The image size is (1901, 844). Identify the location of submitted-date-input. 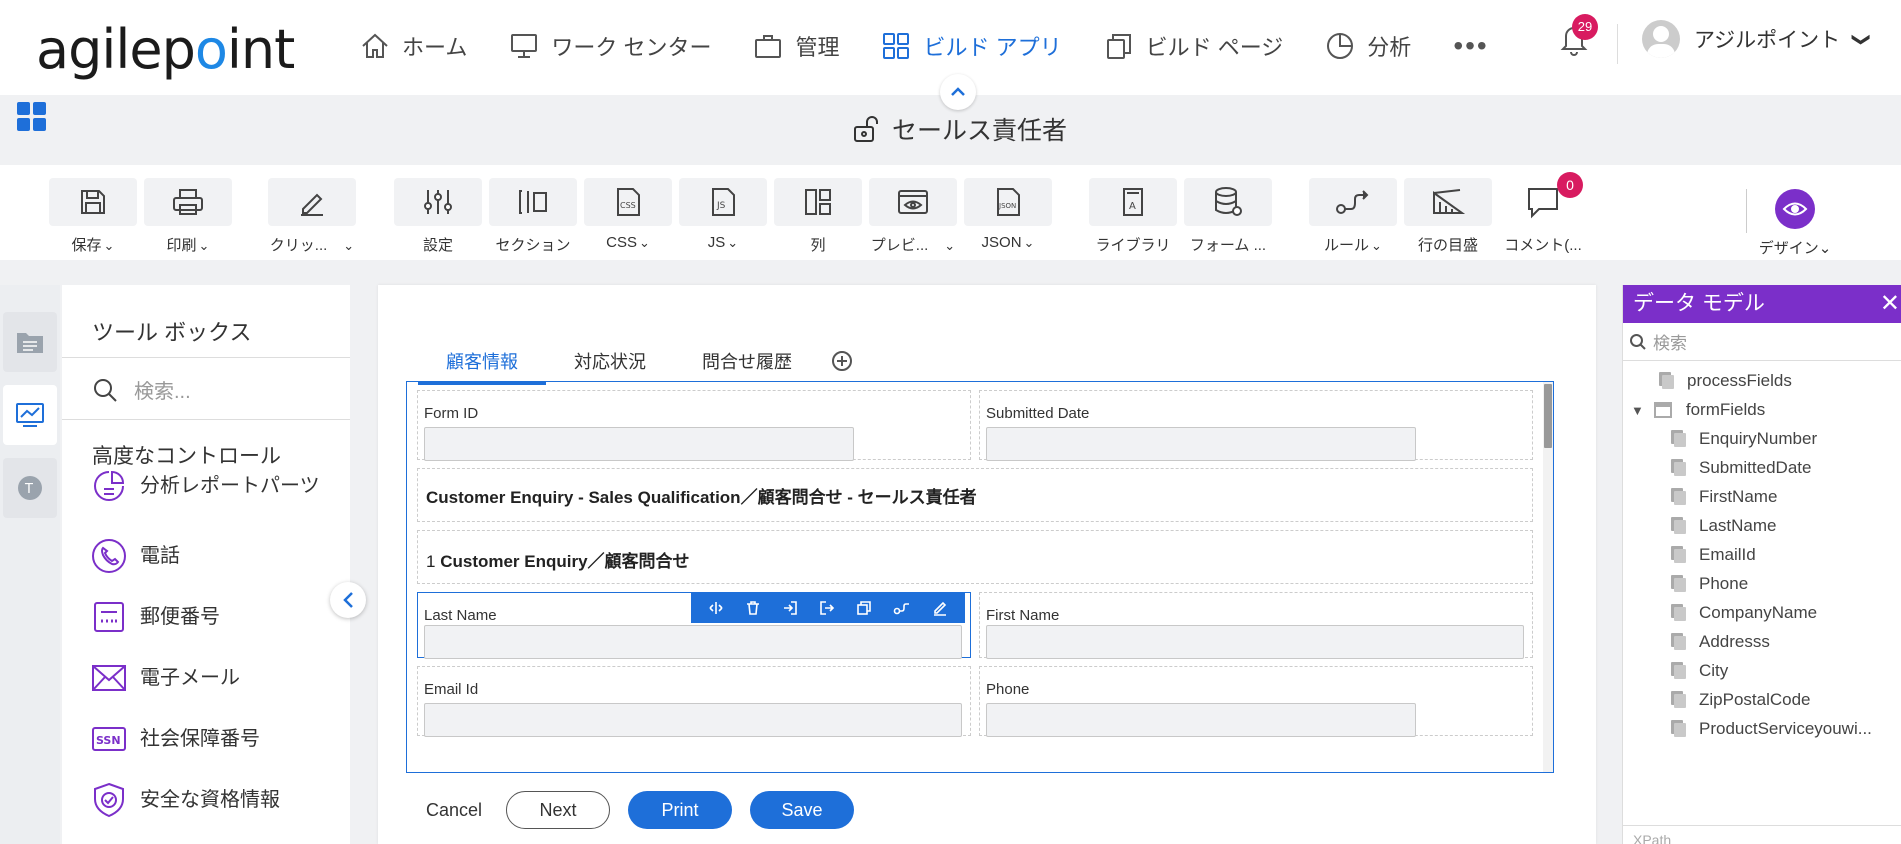
(1201, 444).